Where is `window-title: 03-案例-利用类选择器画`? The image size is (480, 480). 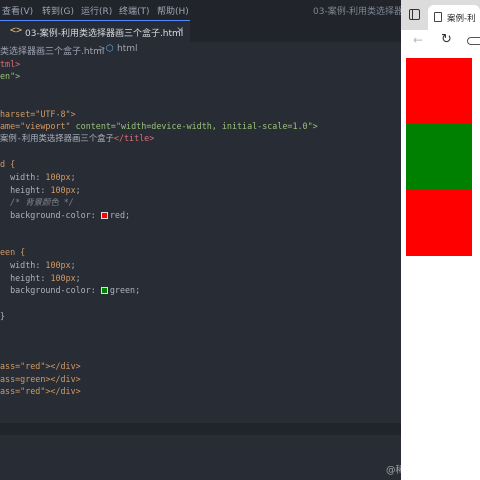 window-title: 03-案例-利用类选择器画 is located at coordinates (357, 12).